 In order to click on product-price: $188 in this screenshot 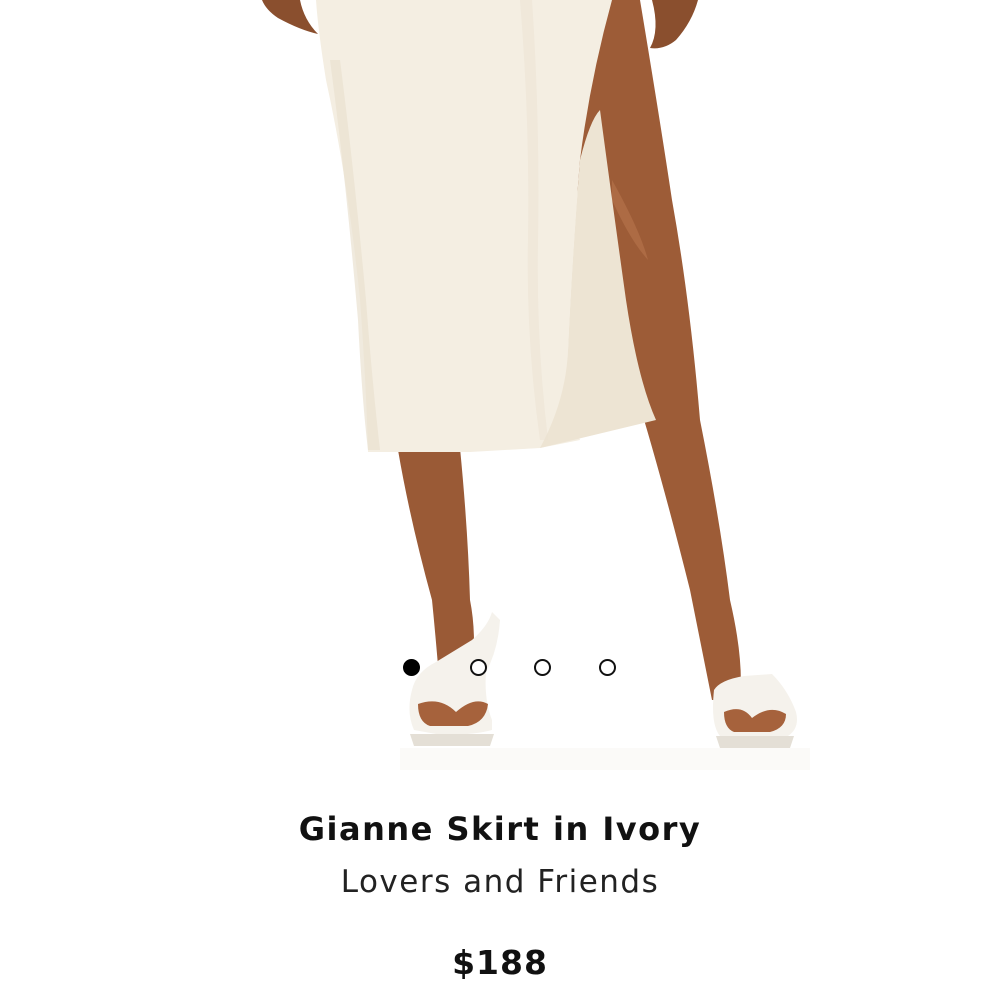, I will do `click(500, 962)`.